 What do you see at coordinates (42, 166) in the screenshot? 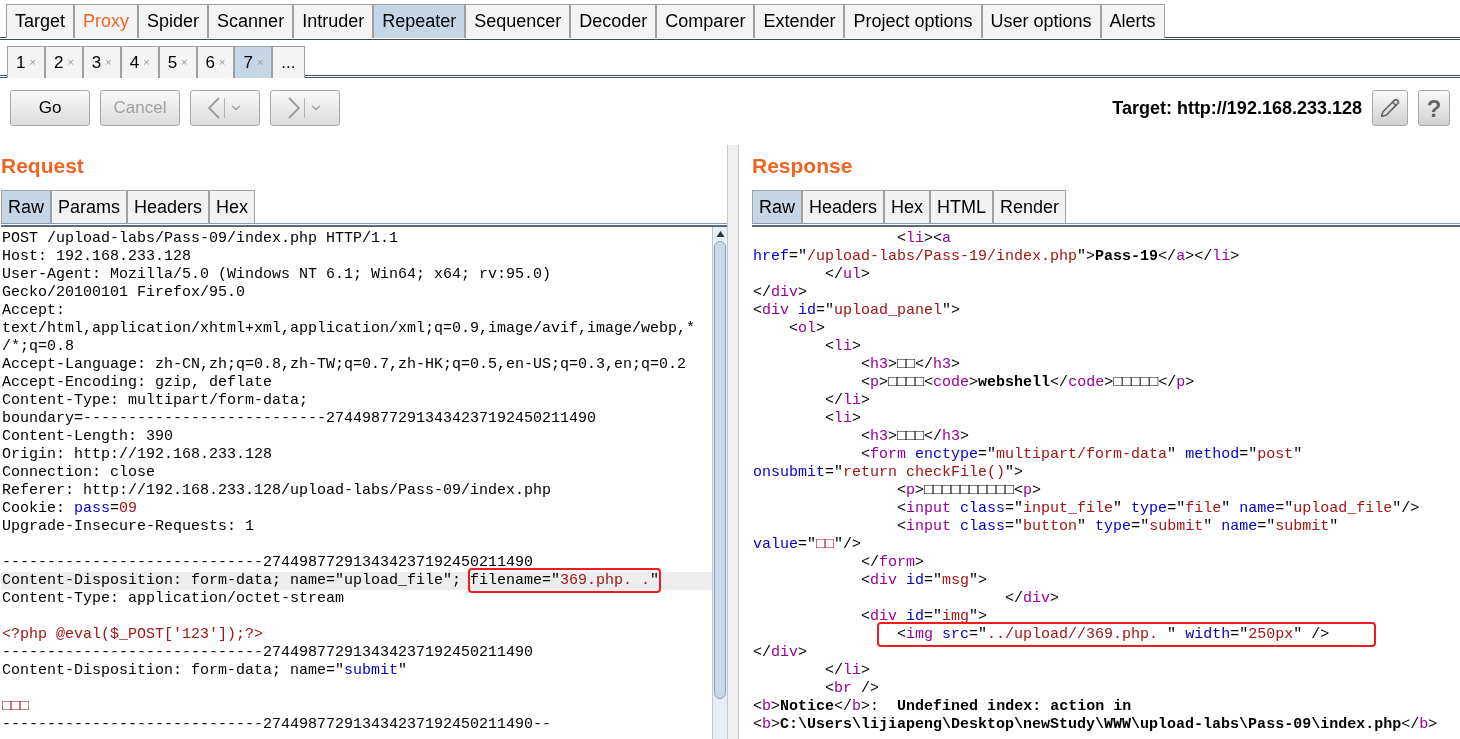
I see `pane-title: Request` at bounding box center [42, 166].